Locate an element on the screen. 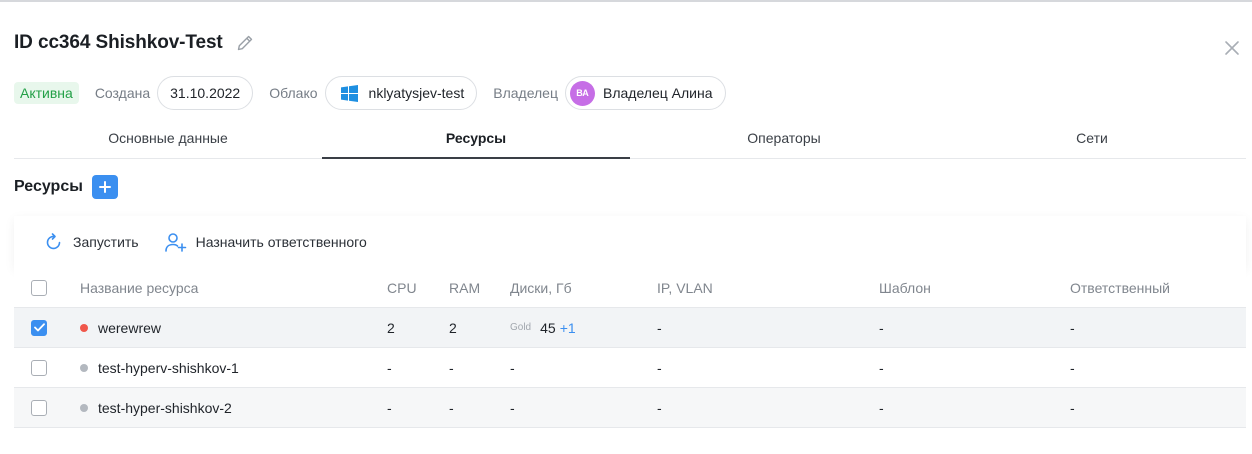 The width and height of the screenshot is (1252, 454). page-title: ID cc364 Shishkov-Test is located at coordinates (118, 42).